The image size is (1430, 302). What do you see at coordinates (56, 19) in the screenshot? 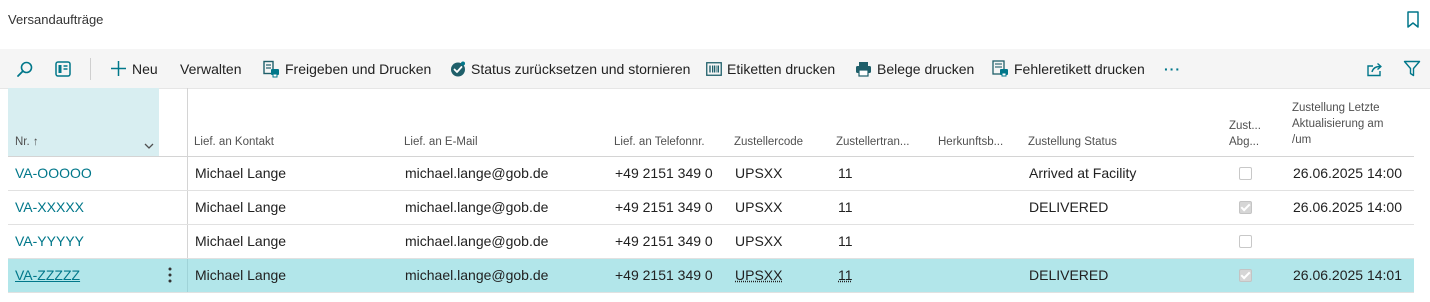
I see `page-title: Versandaufträge` at bounding box center [56, 19].